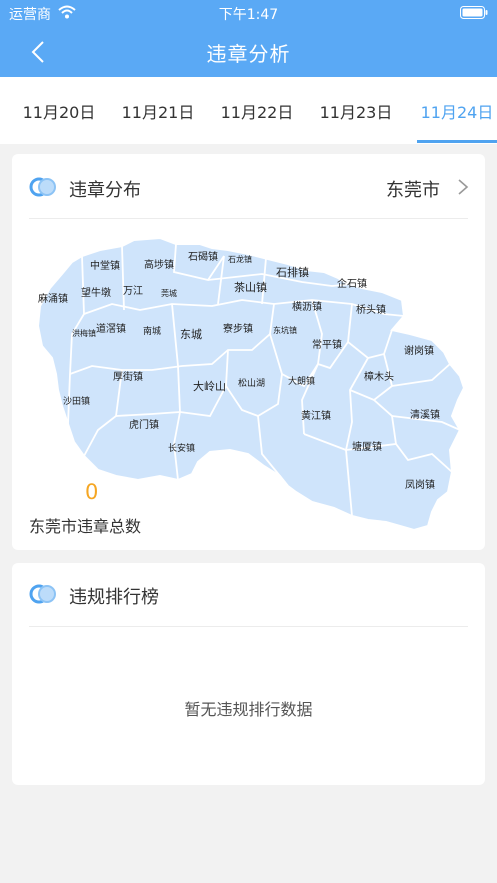  What do you see at coordinates (474, 12) in the screenshot?
I see `battery-icon` at bounding box center [474, 12].